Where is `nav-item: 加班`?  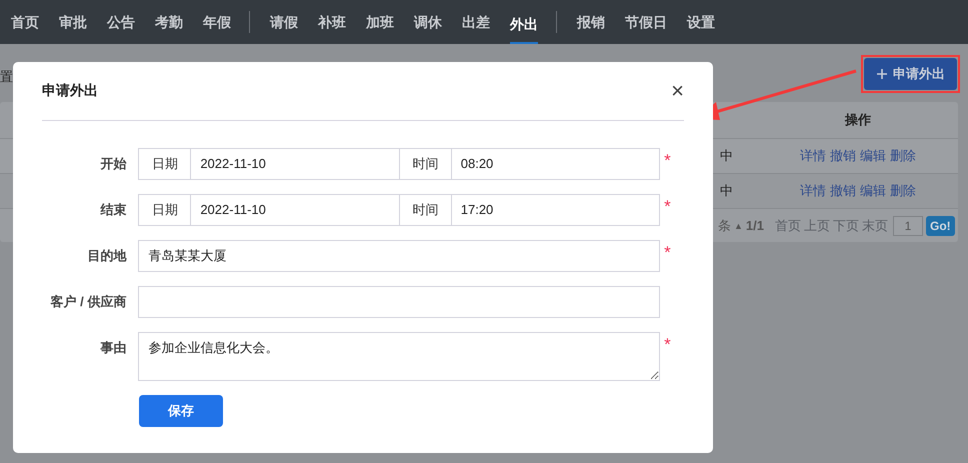
nav-item: 加班 is located at coordinates (380, 22).